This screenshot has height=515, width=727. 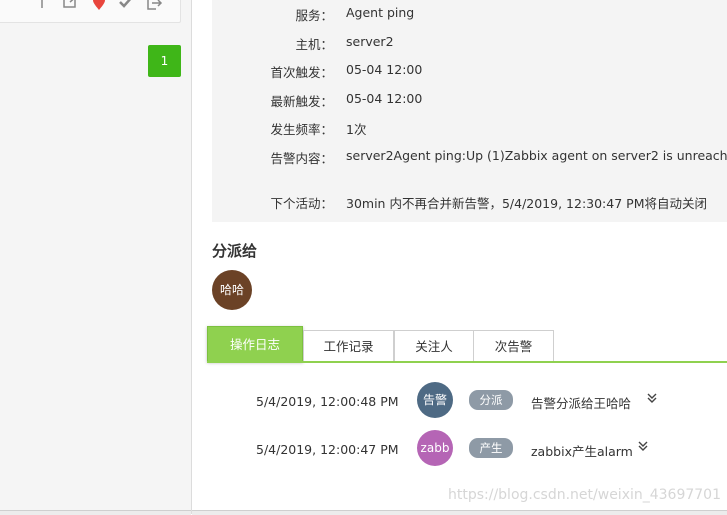 I want to click on assignee-avatar: 哈哈, so click(x=232, y=290).